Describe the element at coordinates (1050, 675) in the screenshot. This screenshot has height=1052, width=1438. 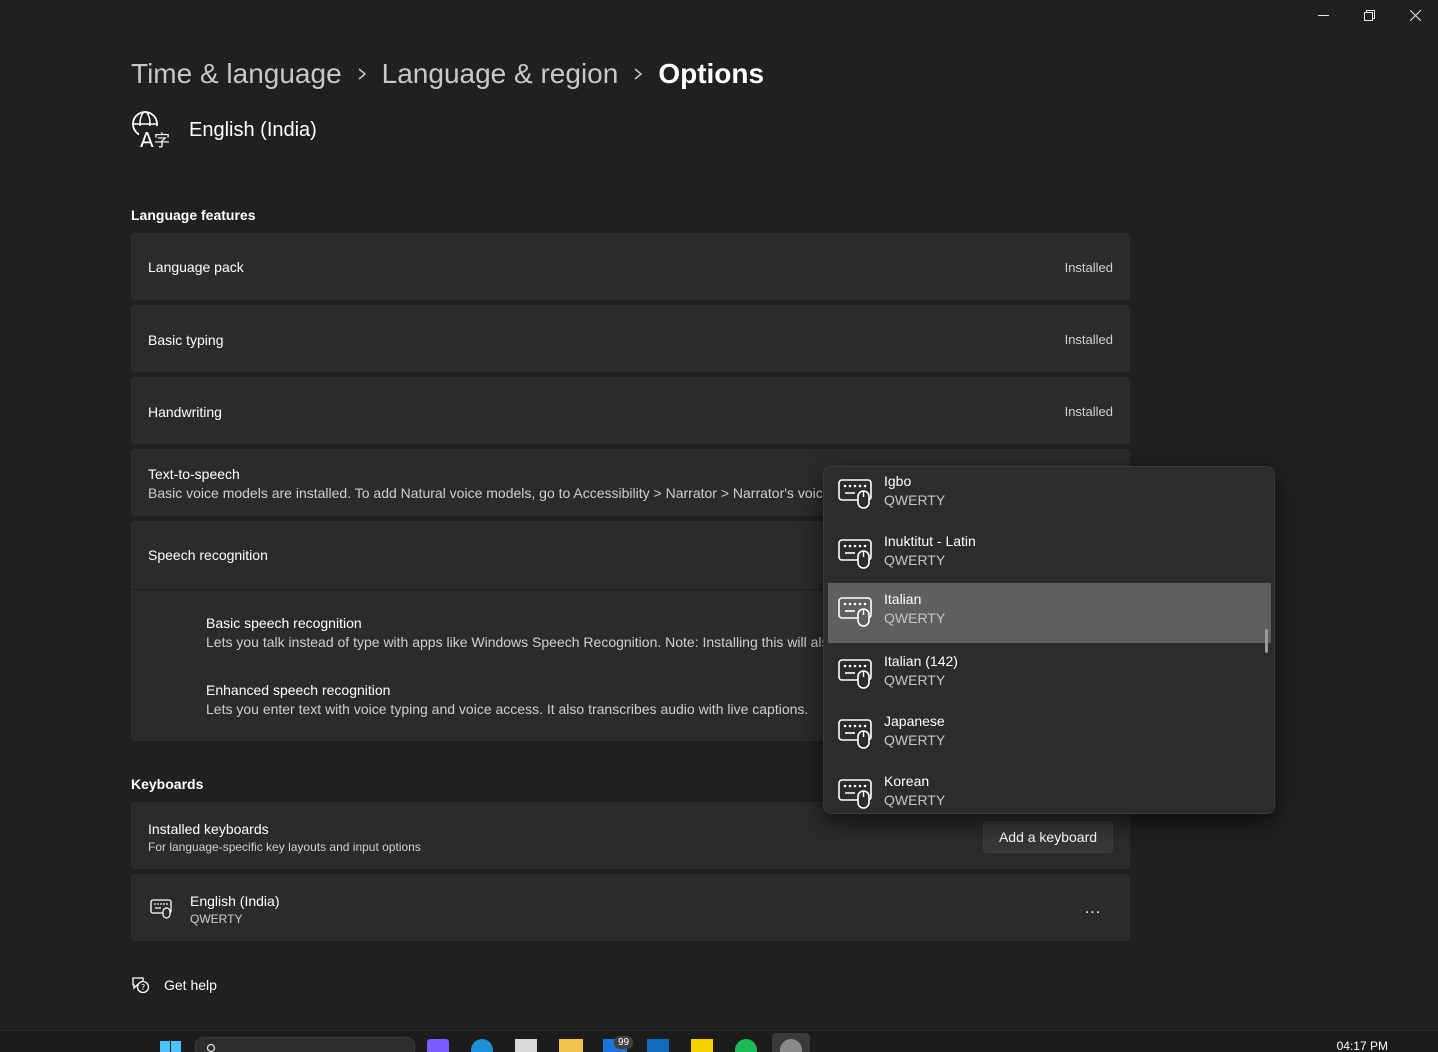
I see `dropdown-item-italian-142: Italian (142) QWERTY` at that location.